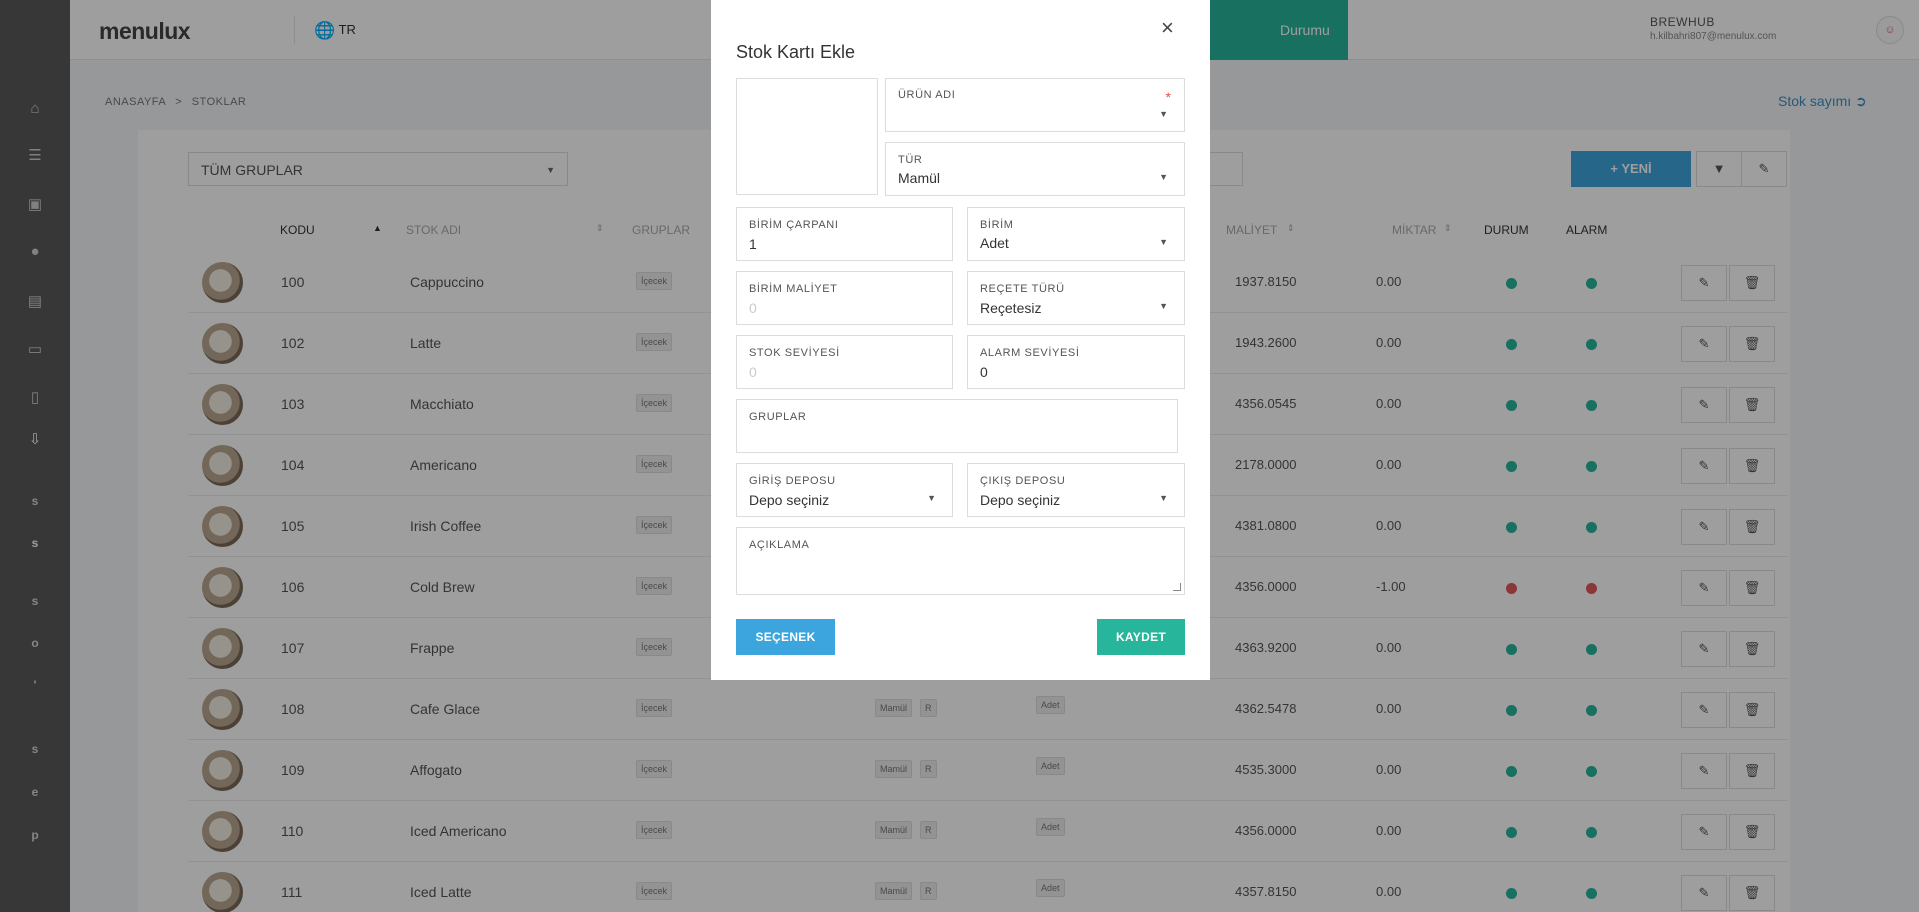 This screenshot has width=1919, height=912. What do you see at coordinates (994, 243) in the screenshot?
I see `unit-value: Adet` at bounding box center [994, 243].